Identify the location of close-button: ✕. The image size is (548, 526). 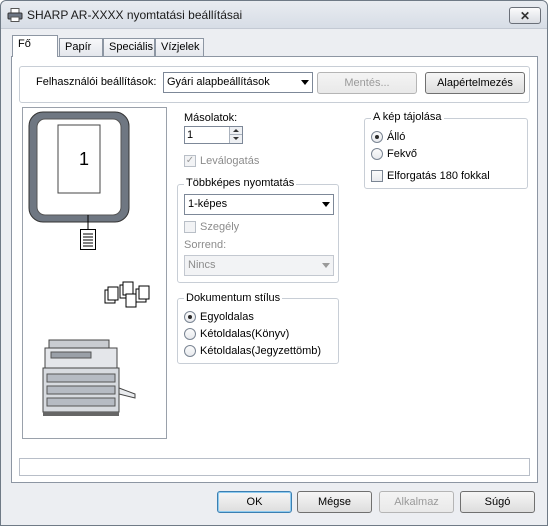
(525, 15).